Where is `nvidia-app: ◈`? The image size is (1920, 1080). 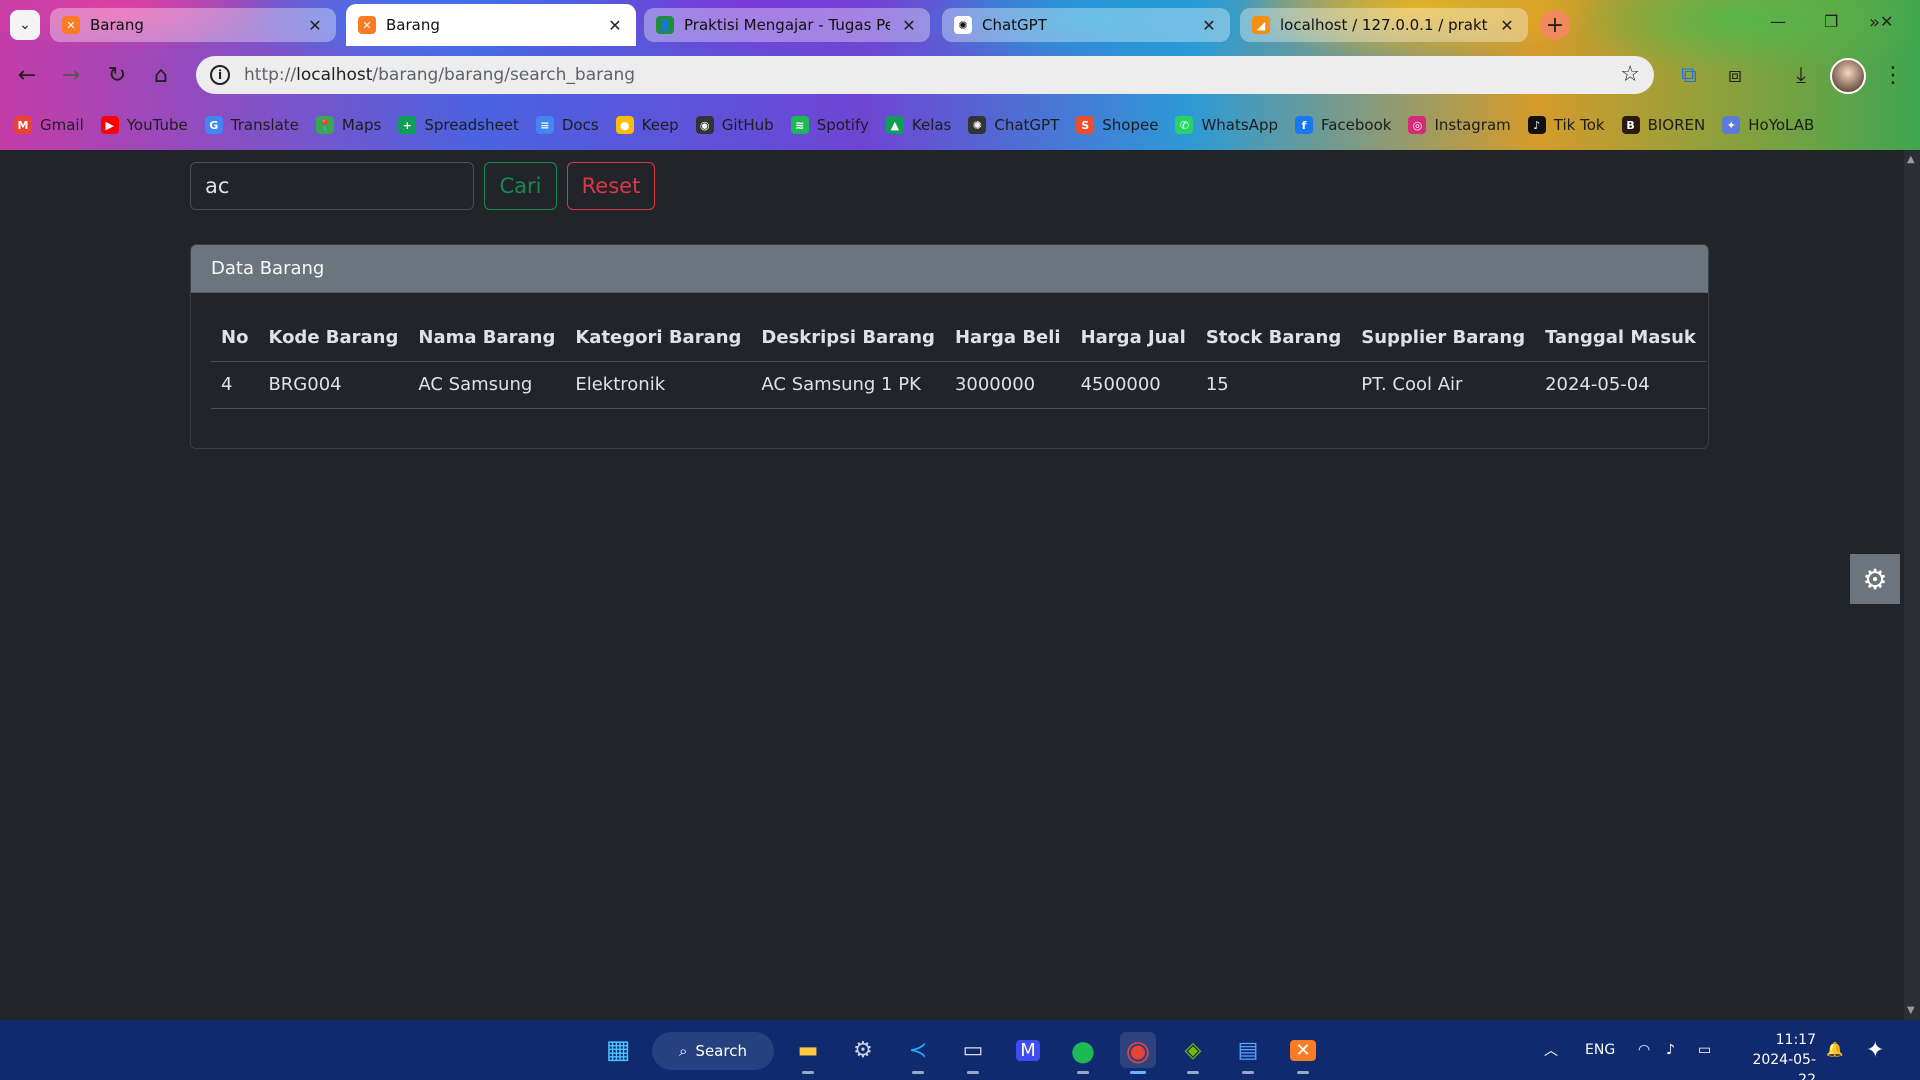 nvidia-app: ◈ is located at coordinates (1193, 1053).